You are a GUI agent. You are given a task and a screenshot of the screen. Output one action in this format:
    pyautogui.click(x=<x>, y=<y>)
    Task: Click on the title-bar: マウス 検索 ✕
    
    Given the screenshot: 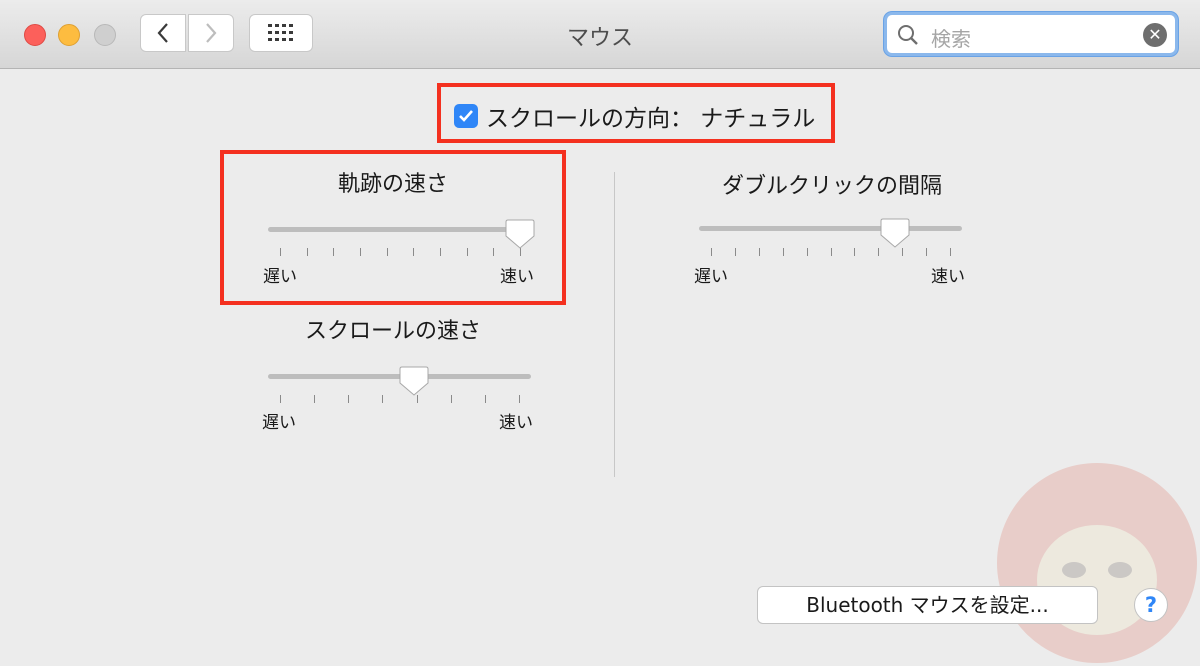 What is the action you would take?
    pyautogui.click(x=600, y=34)
    